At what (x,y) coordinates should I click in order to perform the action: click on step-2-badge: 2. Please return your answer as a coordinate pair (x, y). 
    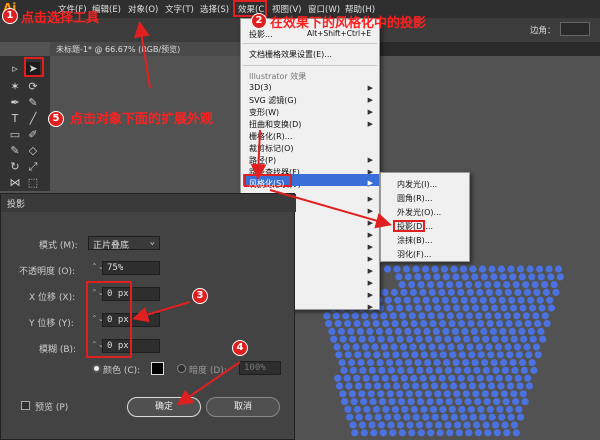
    Looking at the image, I should click on (259, 21).